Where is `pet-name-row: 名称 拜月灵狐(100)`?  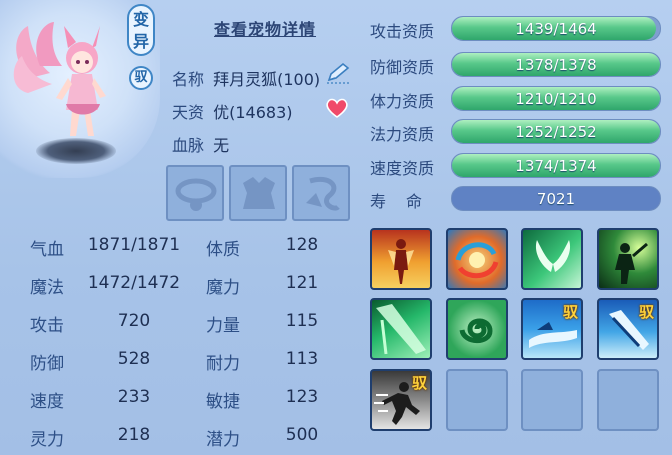
pet-name-row: 名称 拜月灵狐(100) is located at coordinates (246, 78).